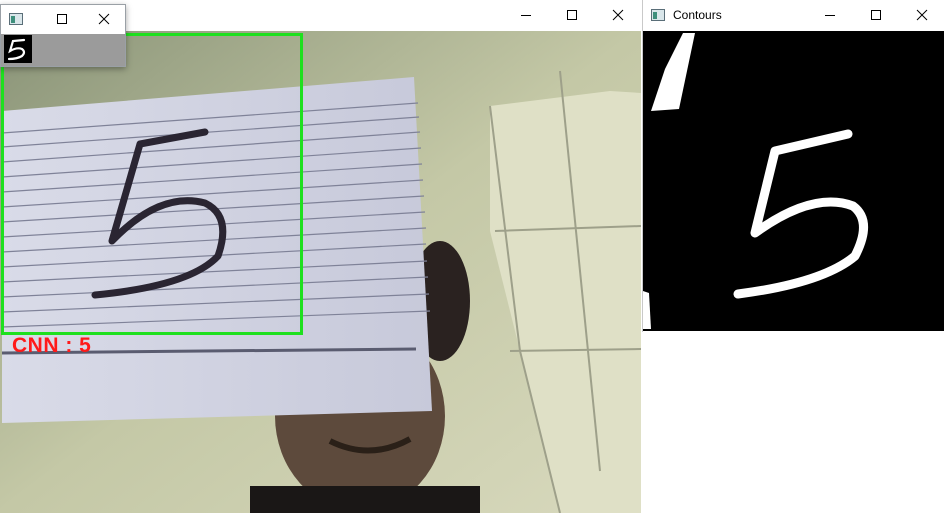 This screenshot has height=513, width=944. I want to click on digit-preview, so click(63, 50).